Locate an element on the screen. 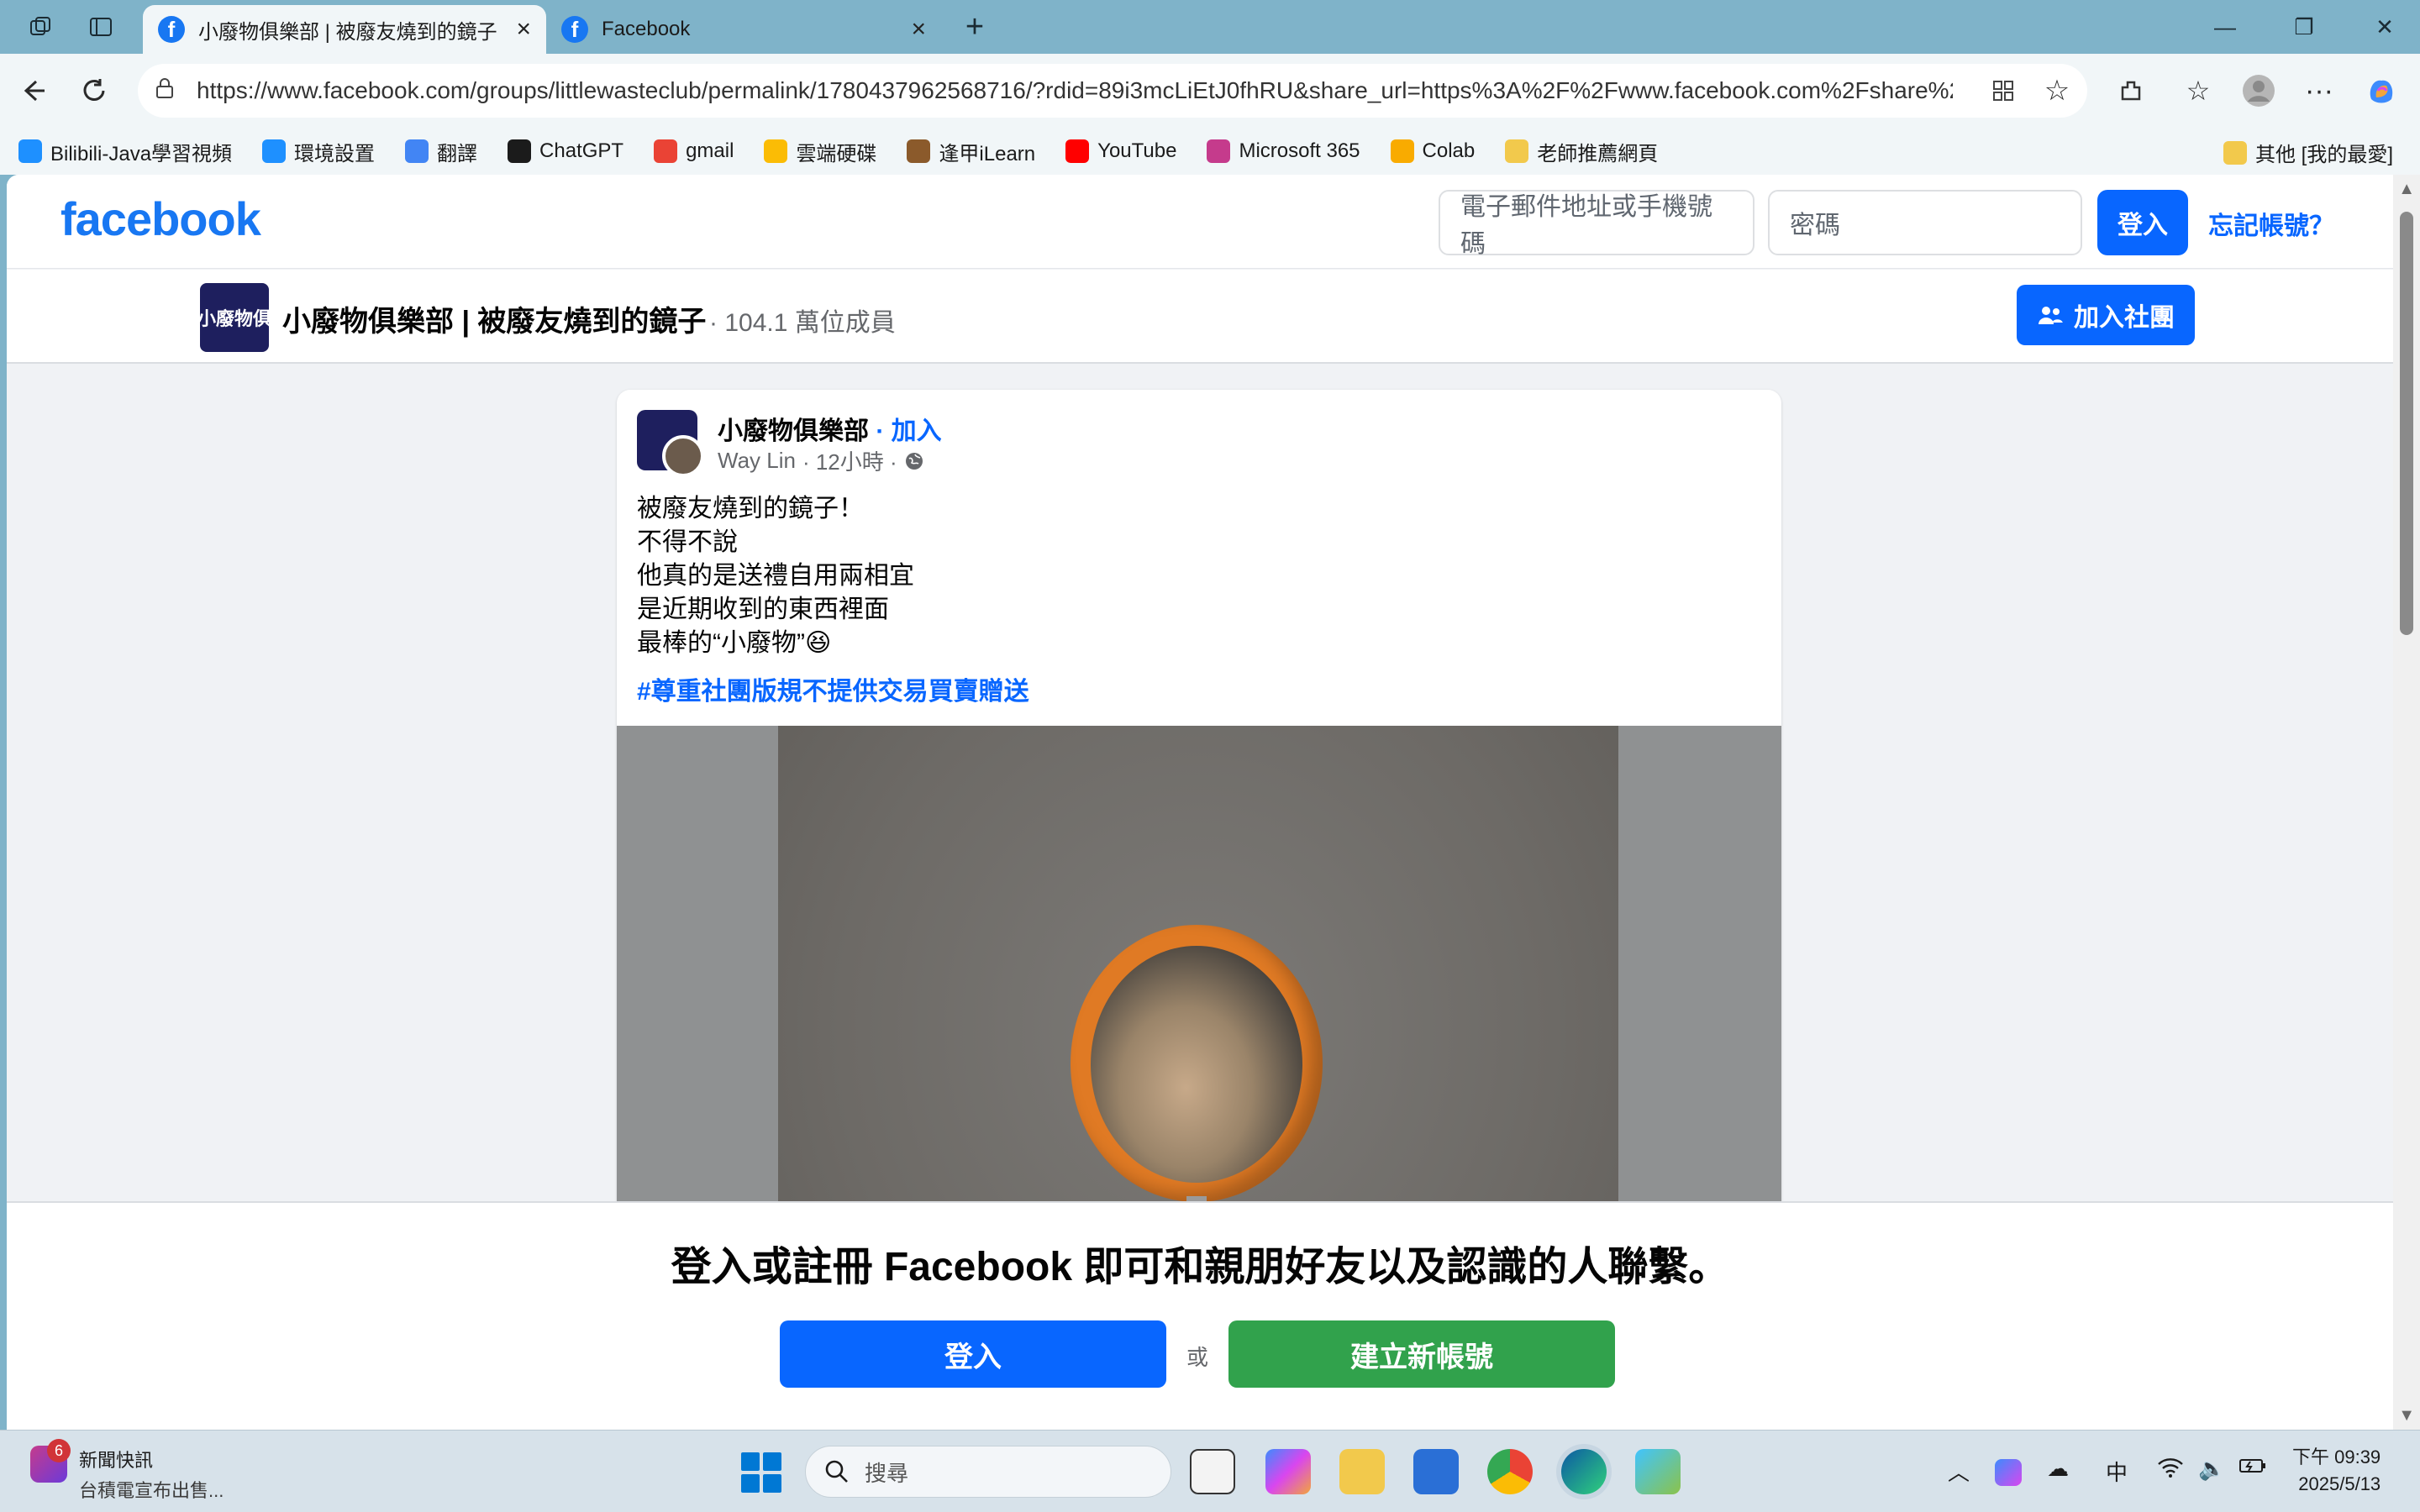 The height and width of the screenshot is (1512, 2420). post-hashtag: #尊重社團版規不提供交易買賣贈送 is located at coordinates (833, 688).